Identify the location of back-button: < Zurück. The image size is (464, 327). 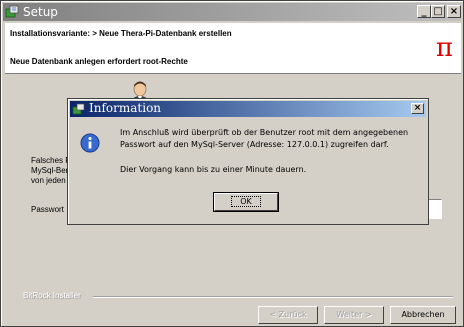
(288, 315).